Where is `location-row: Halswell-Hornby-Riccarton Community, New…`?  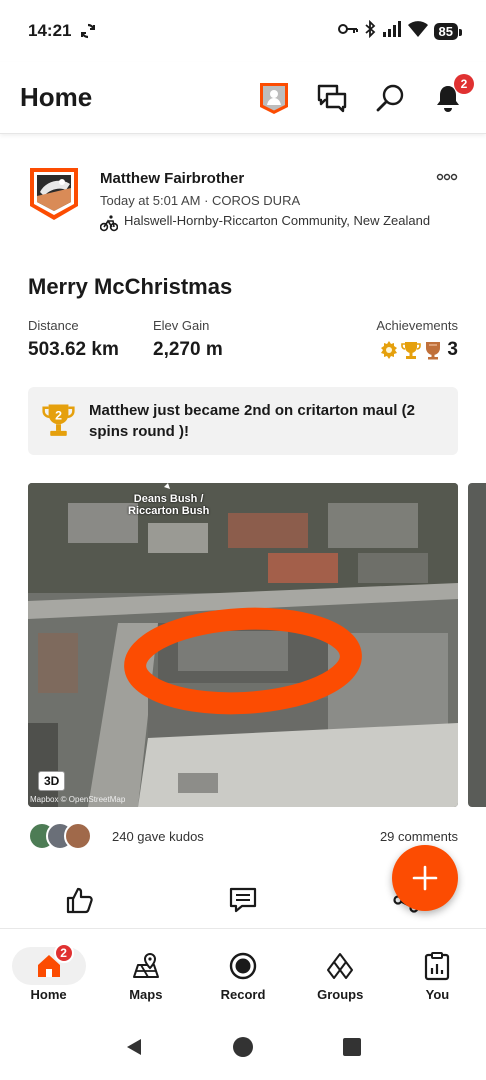
location-row: Halswell-Hornby-Riccarton Community, New… is located at coordinates (268, 222).